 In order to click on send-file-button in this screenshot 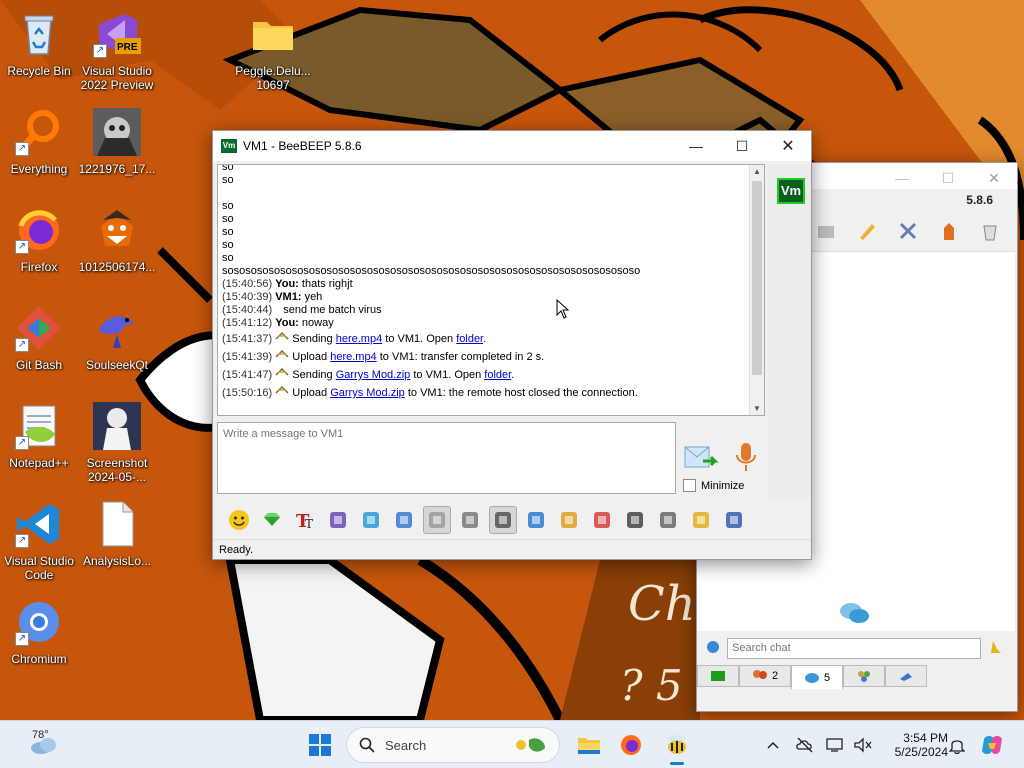, I will do `click(536, 520)`.